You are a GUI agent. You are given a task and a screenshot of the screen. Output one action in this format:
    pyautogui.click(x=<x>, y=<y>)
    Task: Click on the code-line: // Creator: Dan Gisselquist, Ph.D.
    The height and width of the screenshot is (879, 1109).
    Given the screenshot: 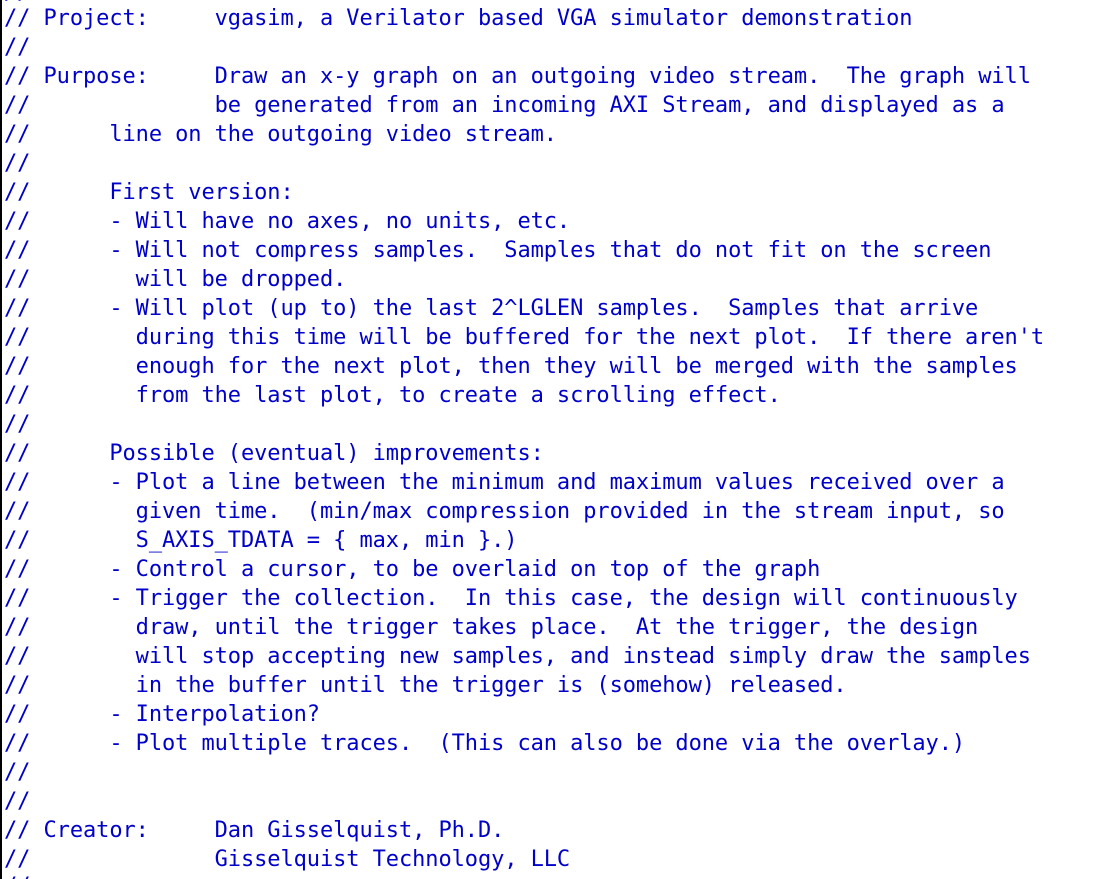 What is the action you would take?
    pyautogui.click(x=524, y=830)
    